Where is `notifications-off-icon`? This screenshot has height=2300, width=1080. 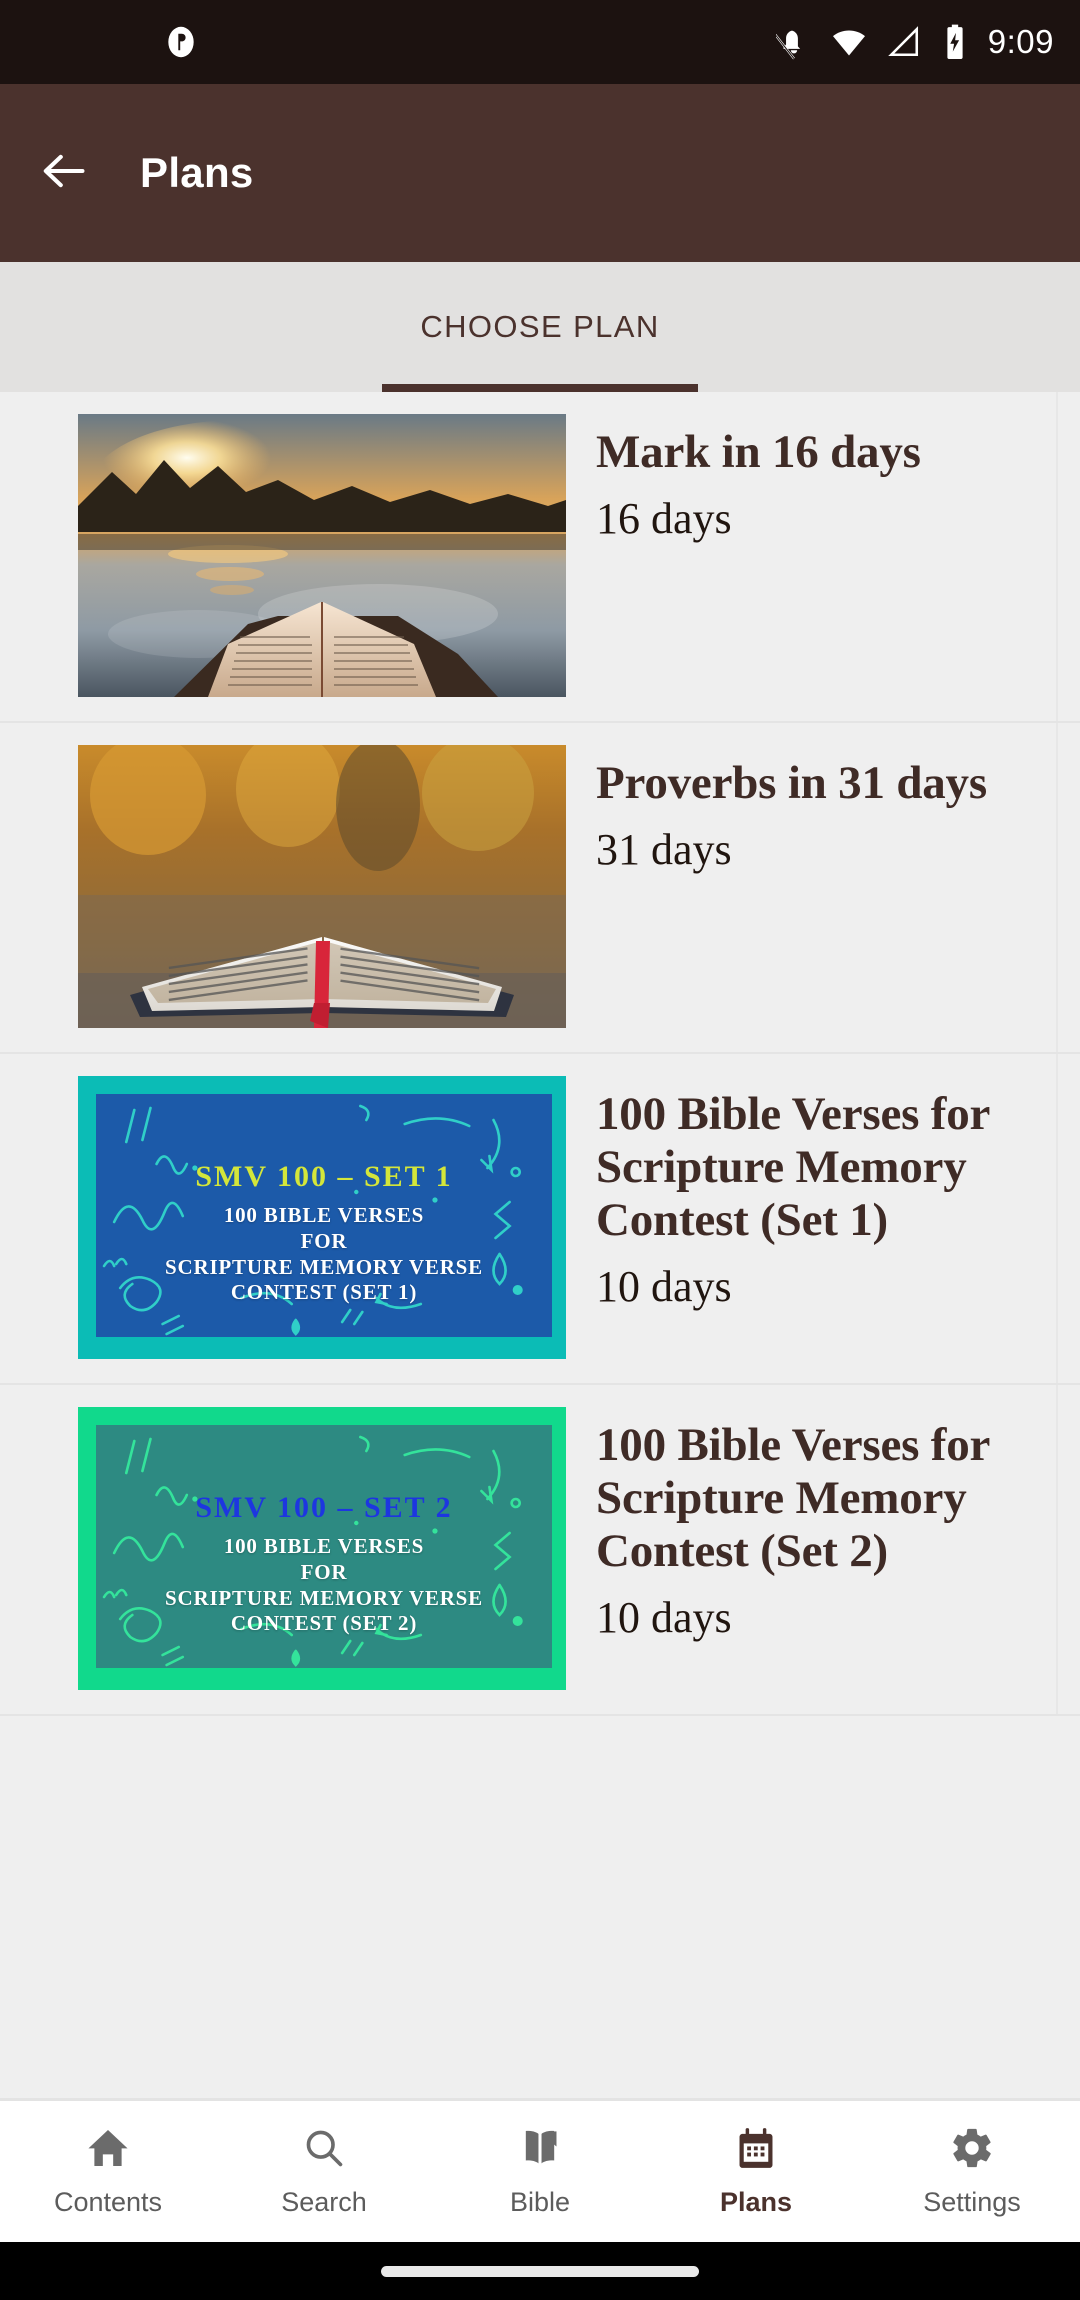
notifications-off-icon is located at coordinates (793, 42).